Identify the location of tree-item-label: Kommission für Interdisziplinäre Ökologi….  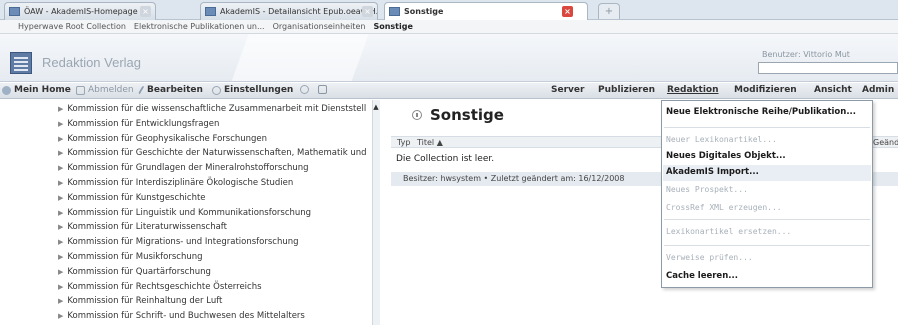
(180, 183).